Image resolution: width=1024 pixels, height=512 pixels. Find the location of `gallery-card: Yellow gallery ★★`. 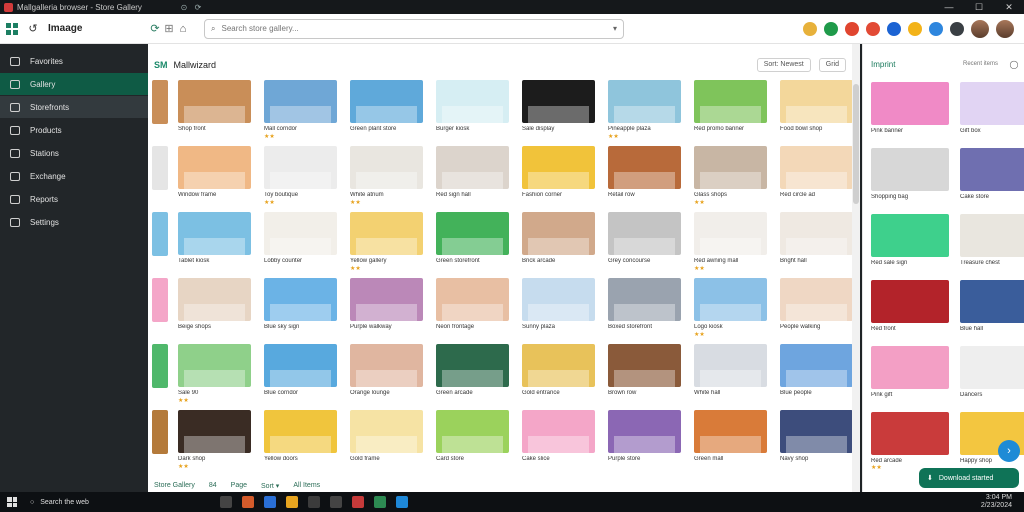

gallery-card: Yellow gallery ★★ is located at coordinates (386, 245).